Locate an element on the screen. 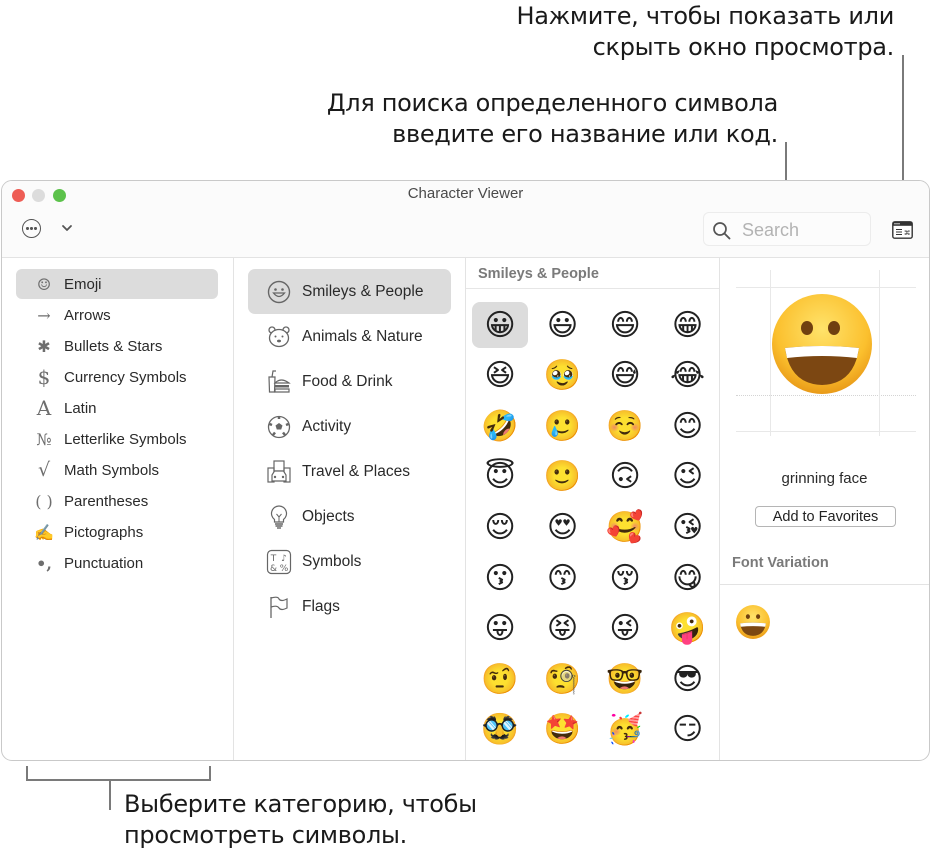 This screenshot has width=934, height=862. subcategory-label: Food & Drink is located at coordinates (347, 381).